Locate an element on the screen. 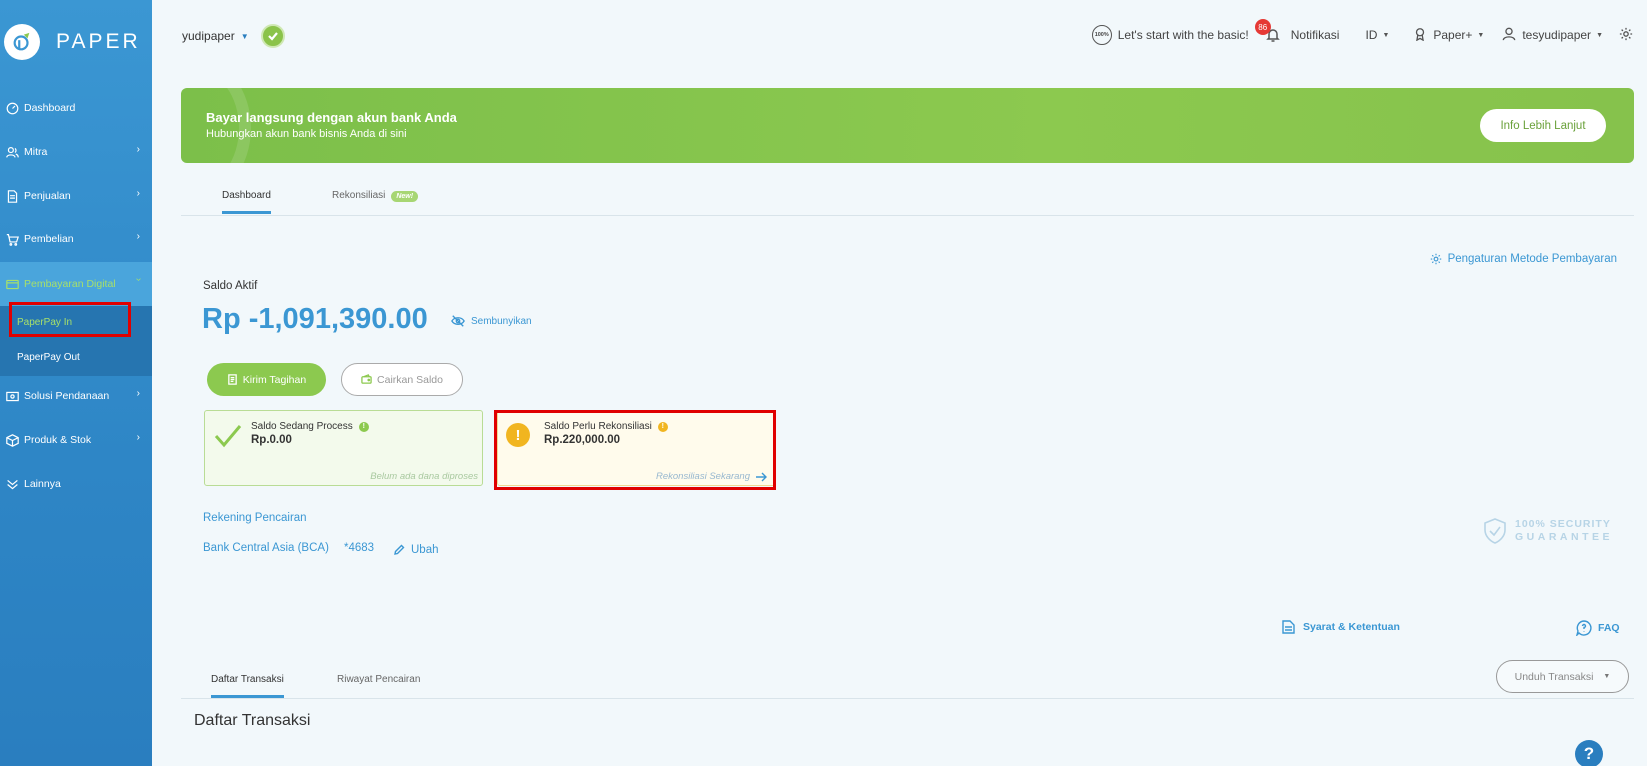 This screenshot has height=766, width=1647. award-icon is located at coordinates (1420, 35).